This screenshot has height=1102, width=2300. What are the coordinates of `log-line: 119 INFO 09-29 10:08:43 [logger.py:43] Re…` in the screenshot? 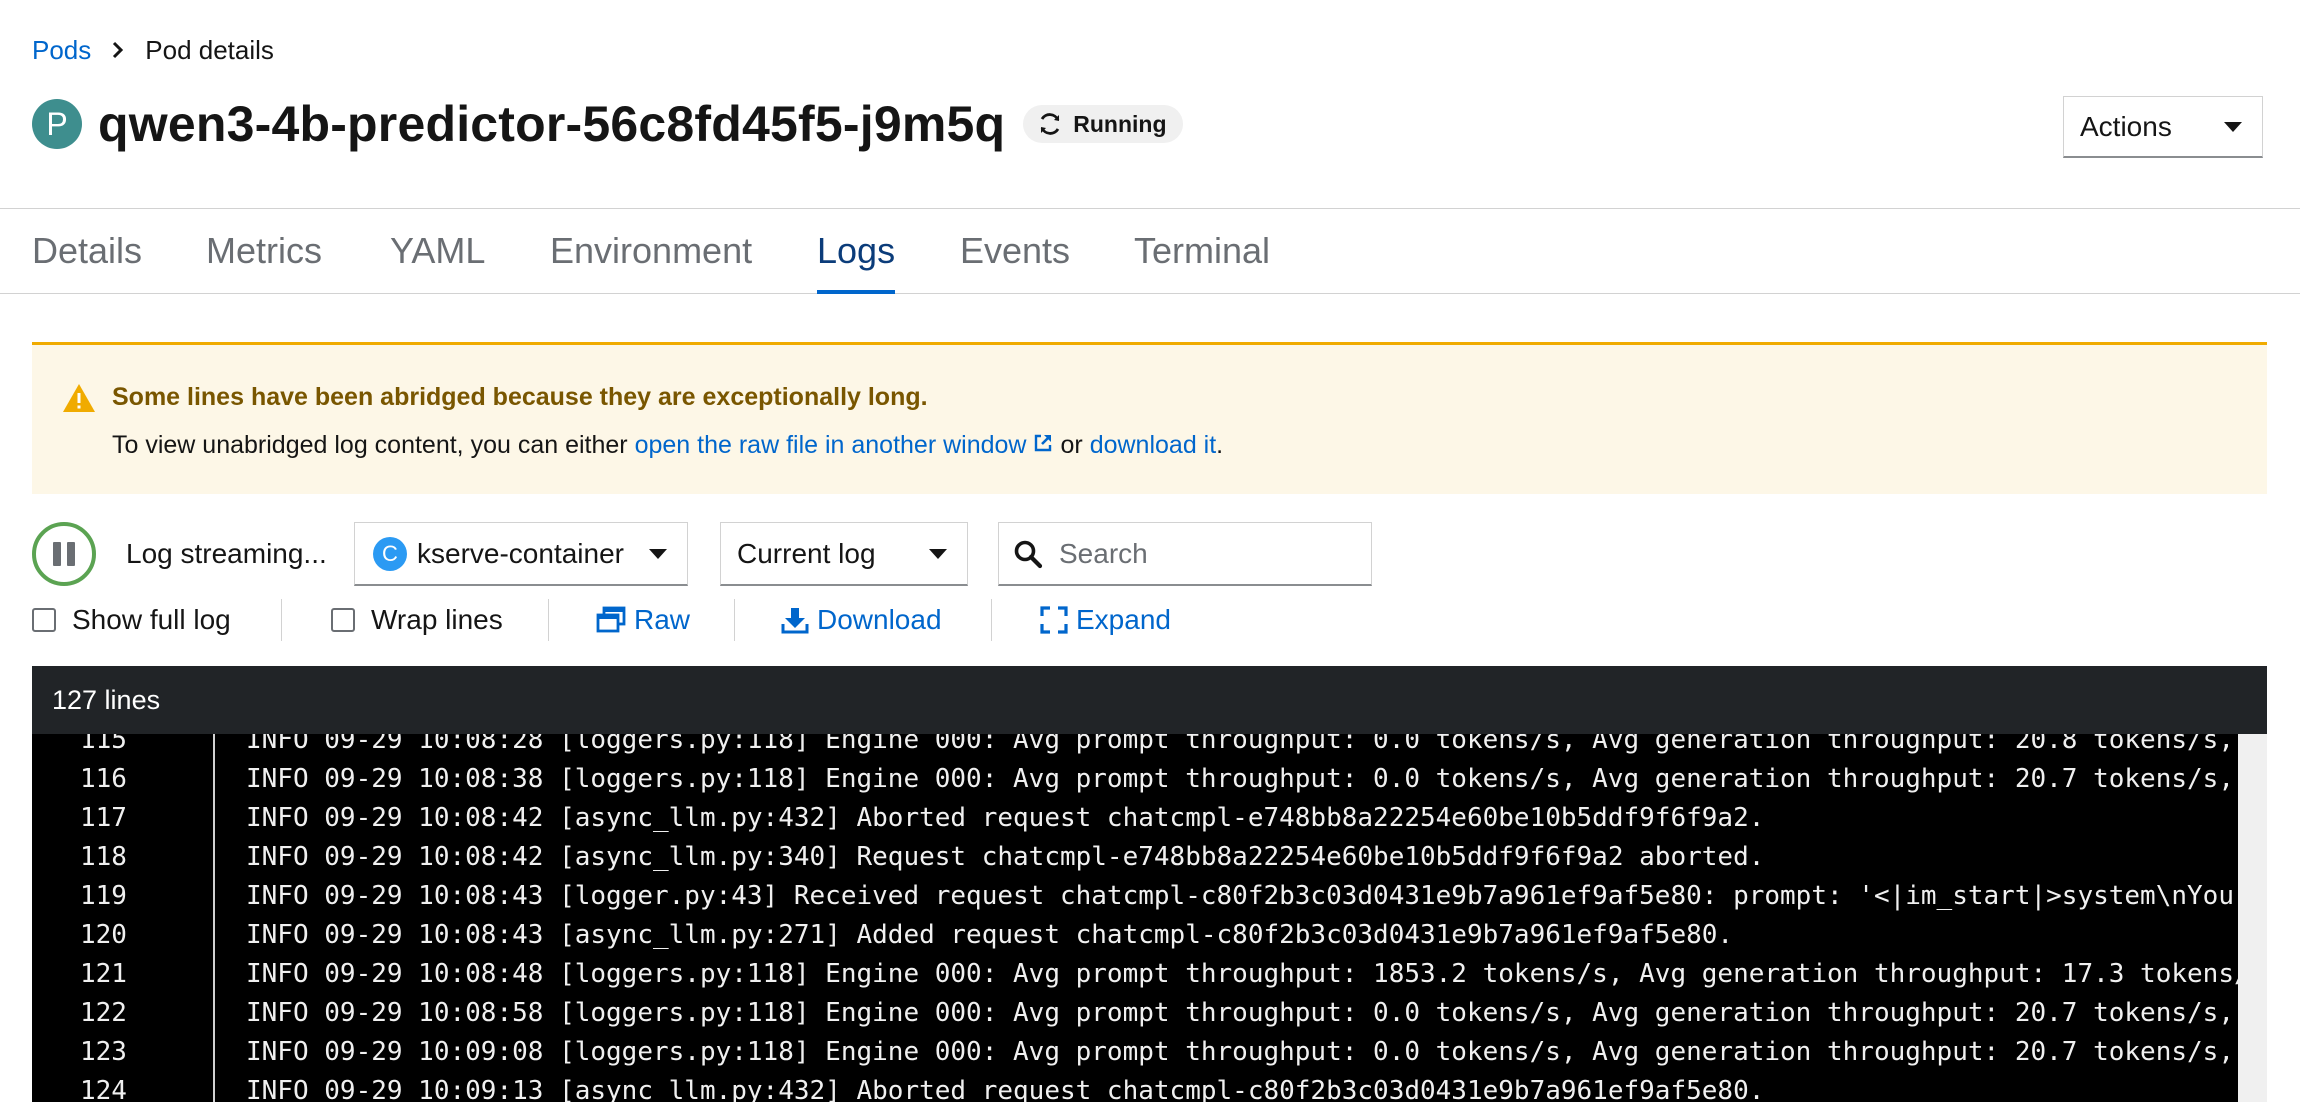 It's located at (1133, 896).